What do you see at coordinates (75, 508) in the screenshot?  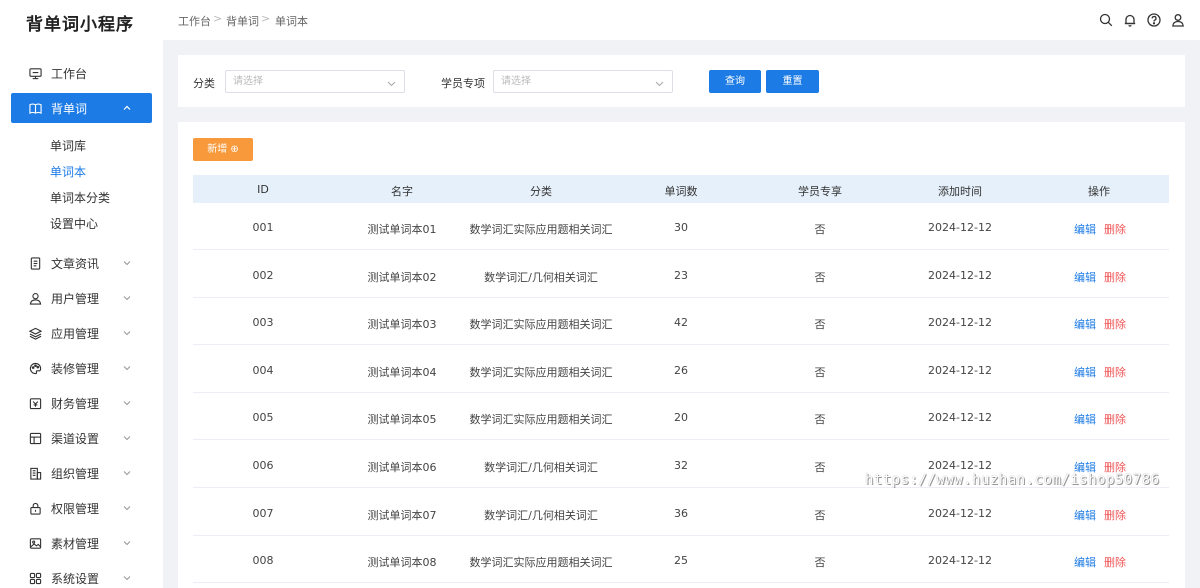 I see `sidebar-item-label: 权限管理` at bounding box center [75, 508].